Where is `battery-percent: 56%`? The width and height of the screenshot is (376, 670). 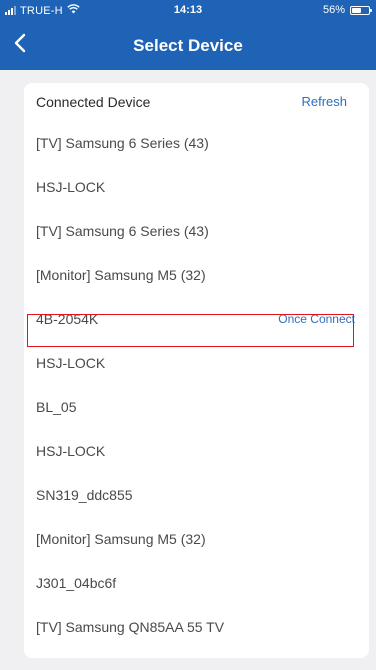 battery-percent: 56% is located at coordinates (333, 10).